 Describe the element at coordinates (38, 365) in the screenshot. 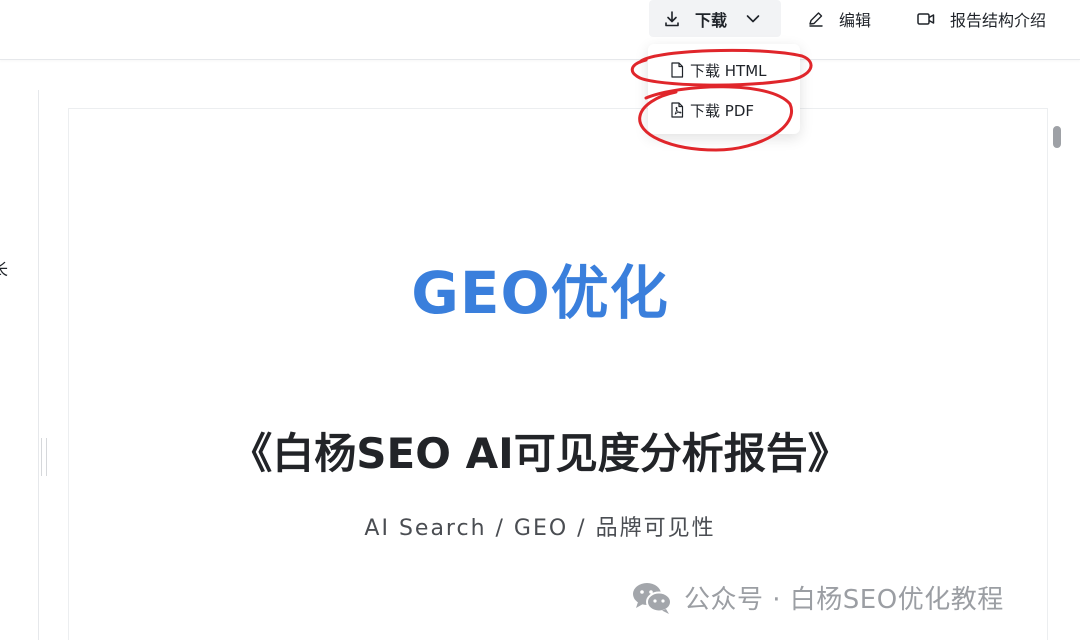

I see `left-panel-divider` at that location.